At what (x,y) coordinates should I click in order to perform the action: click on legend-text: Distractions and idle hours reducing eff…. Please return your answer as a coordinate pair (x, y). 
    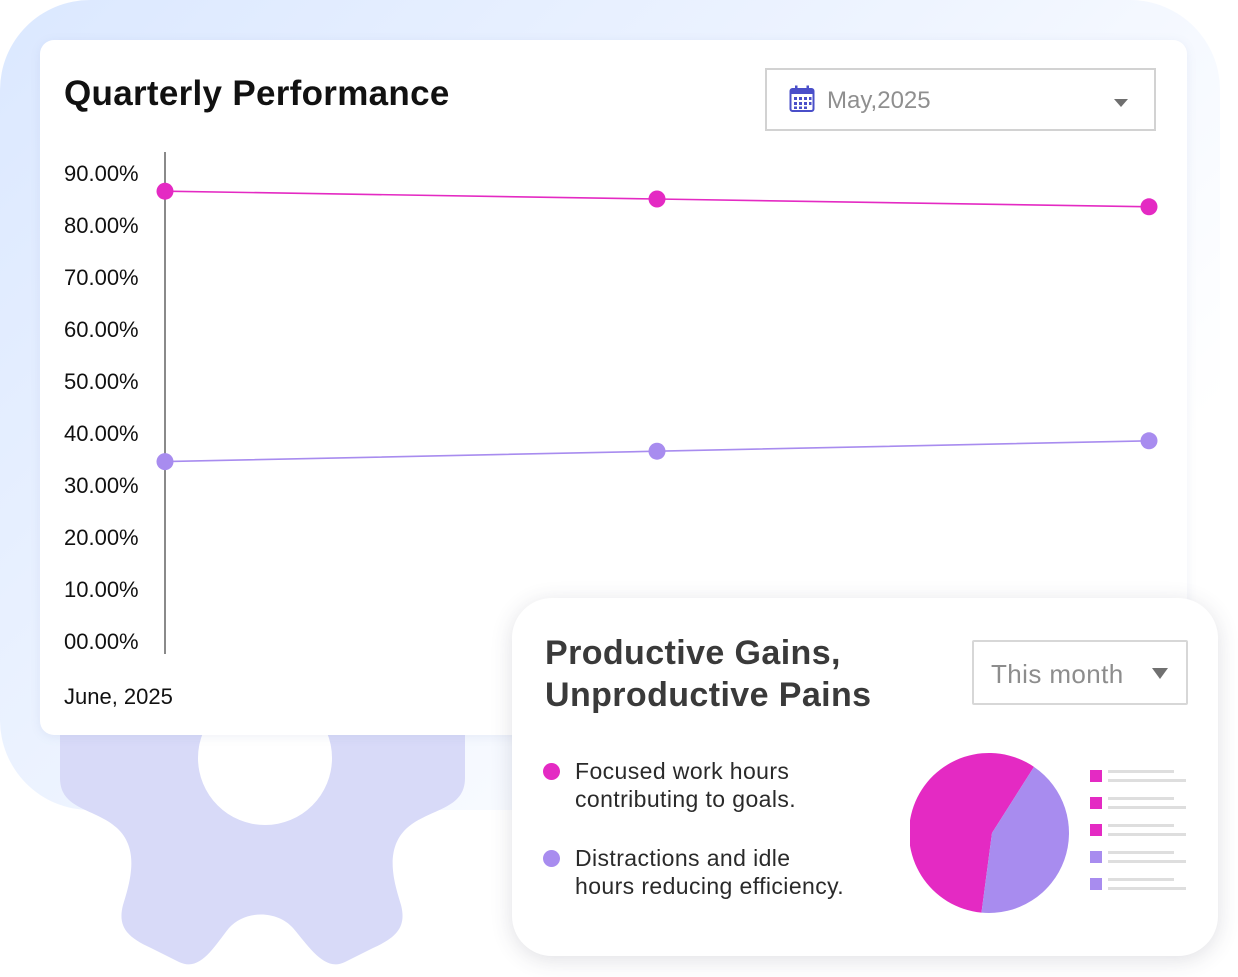
    Looking at the image, I should click on (709, 872).